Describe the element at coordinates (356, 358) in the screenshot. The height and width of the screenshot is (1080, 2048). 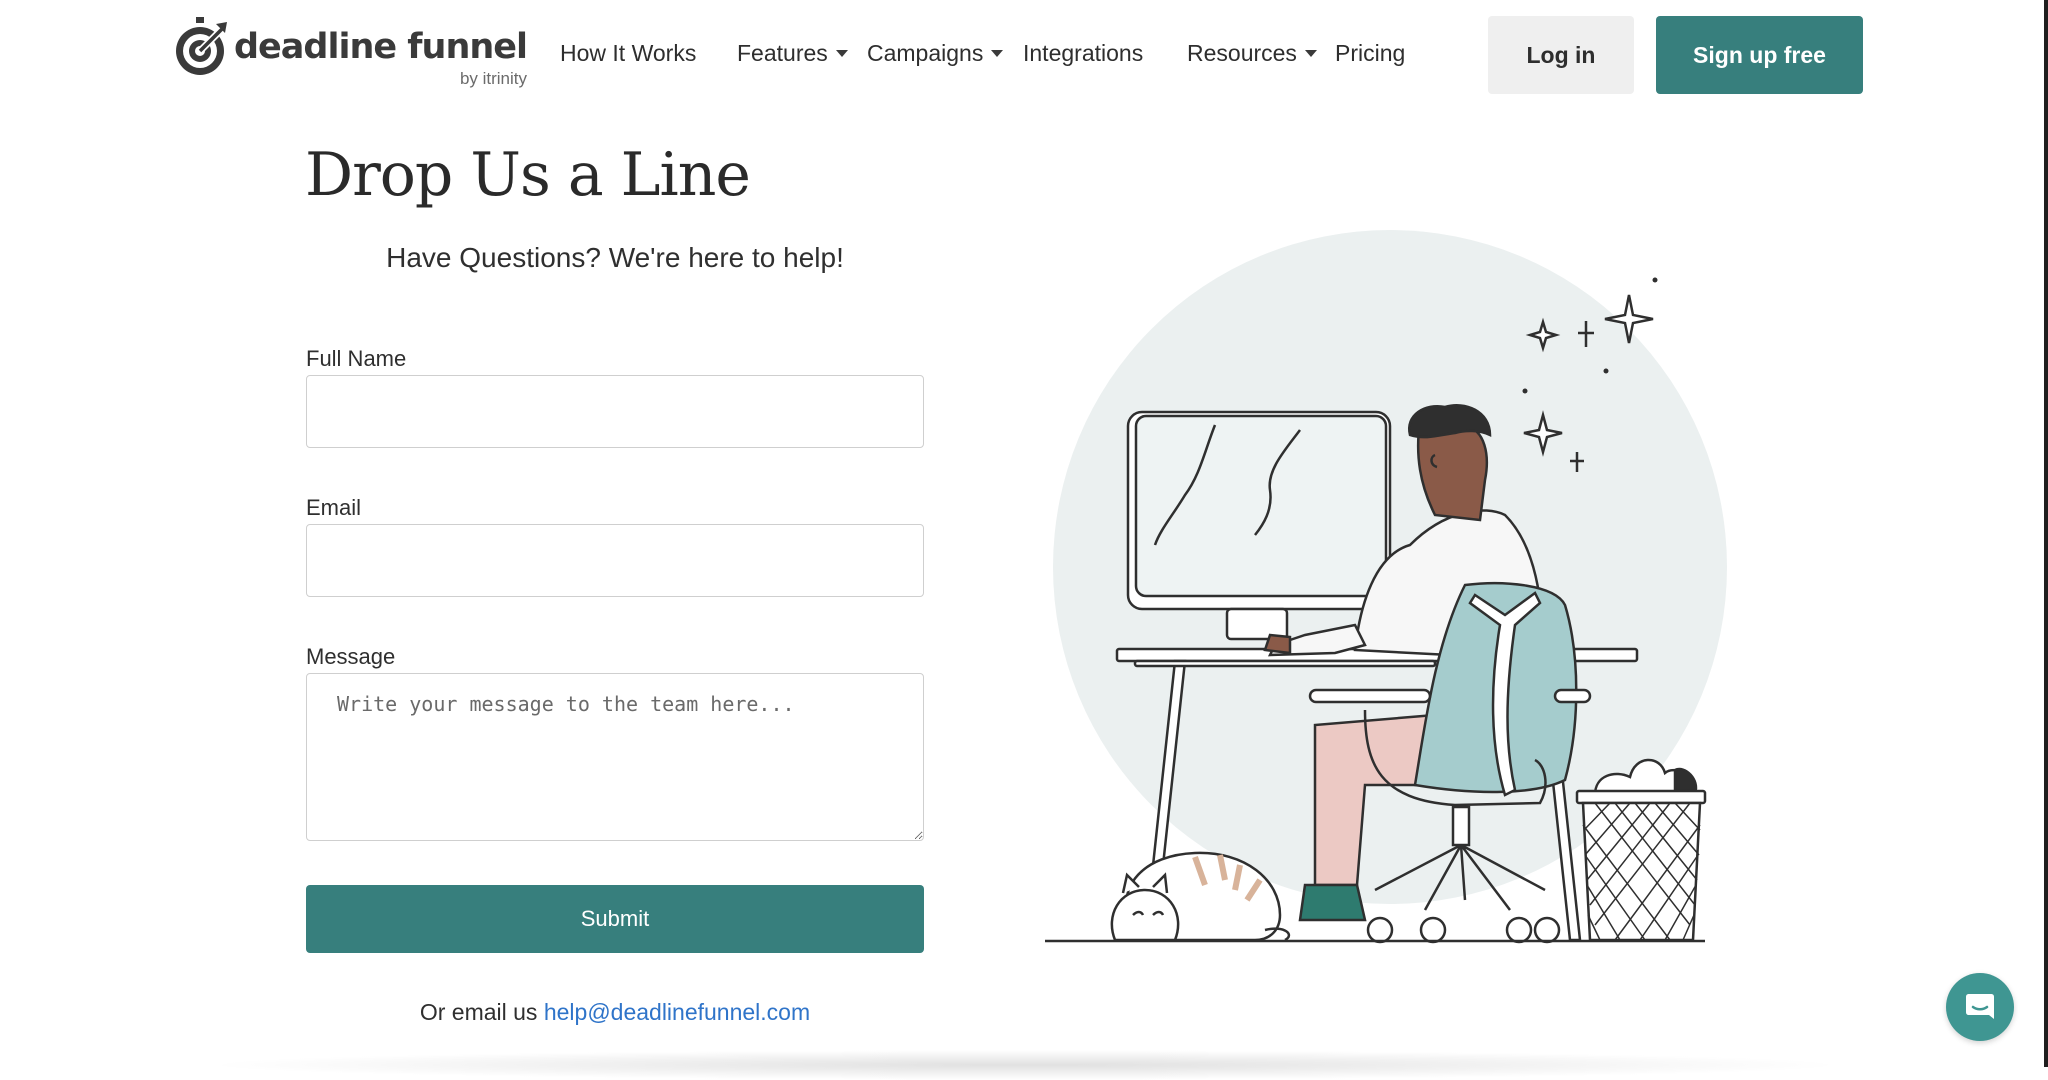
I see `full-name-label: Full Name` at that location.